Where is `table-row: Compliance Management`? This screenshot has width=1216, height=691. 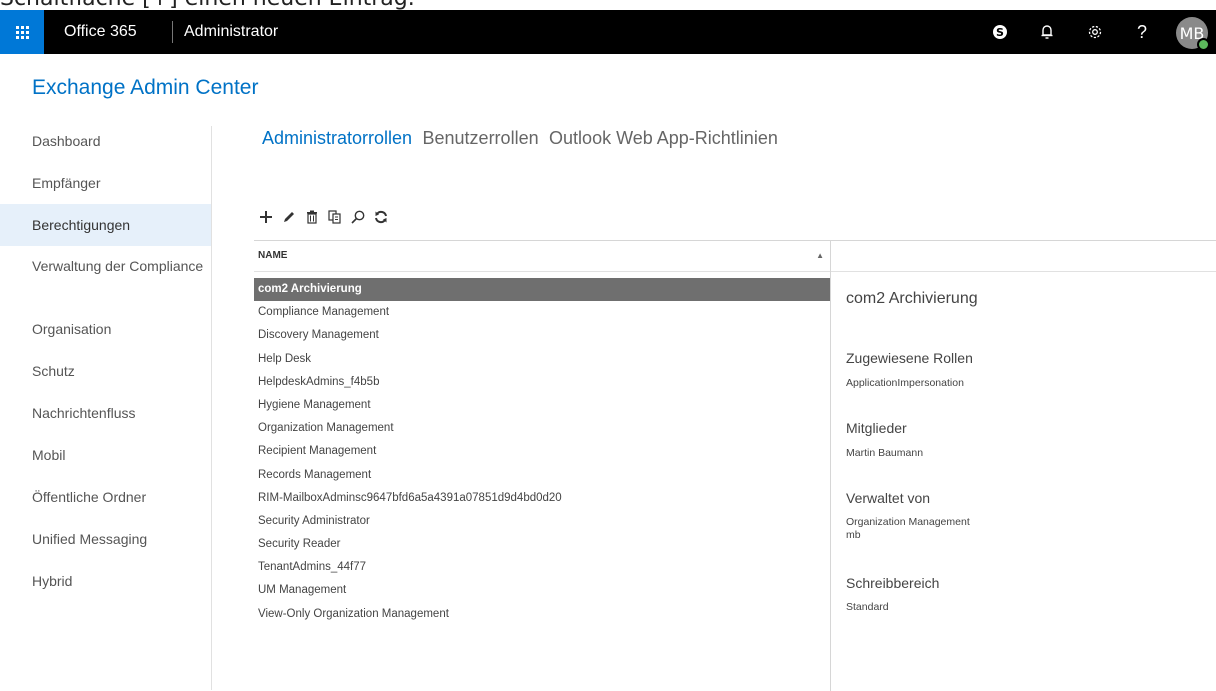 table-row: Compliance Management is located at coordinates (542, 312).